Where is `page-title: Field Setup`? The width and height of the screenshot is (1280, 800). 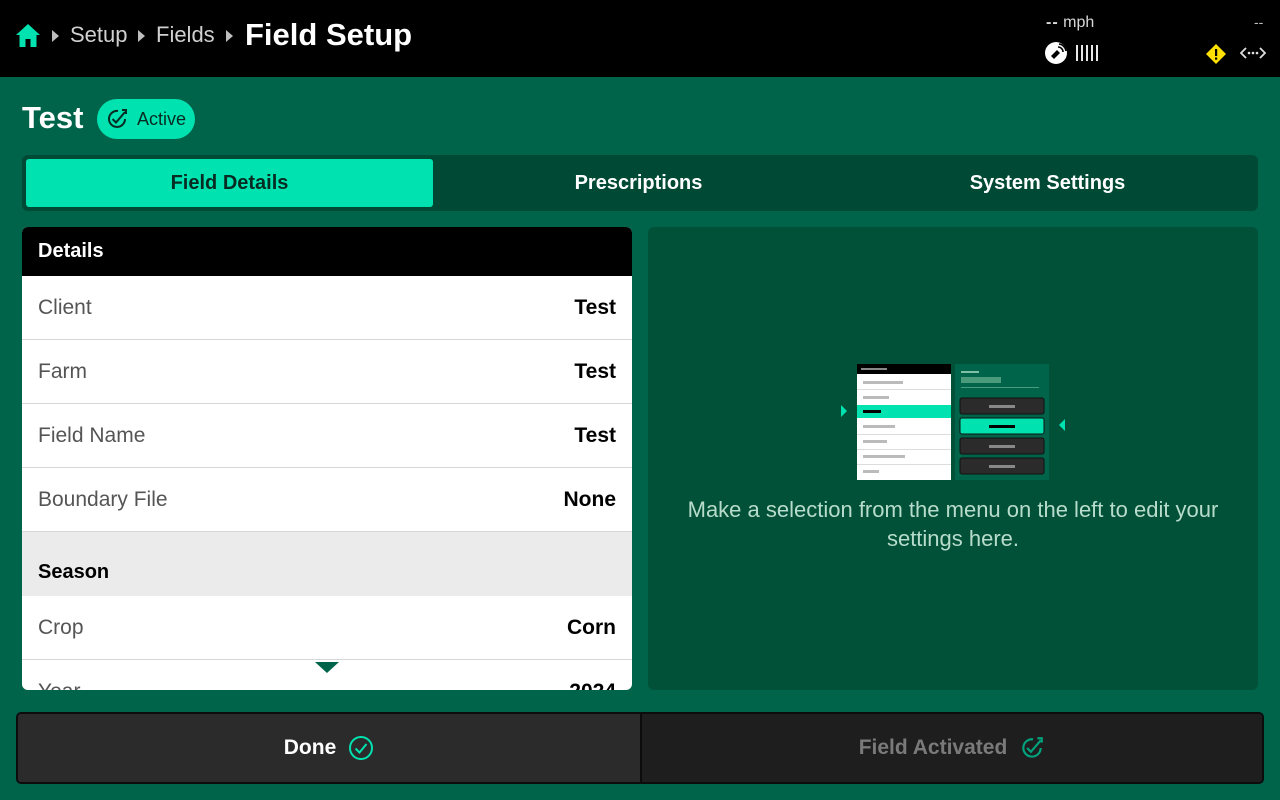
page-title: Field Setup is located at coordinates (329, 34).